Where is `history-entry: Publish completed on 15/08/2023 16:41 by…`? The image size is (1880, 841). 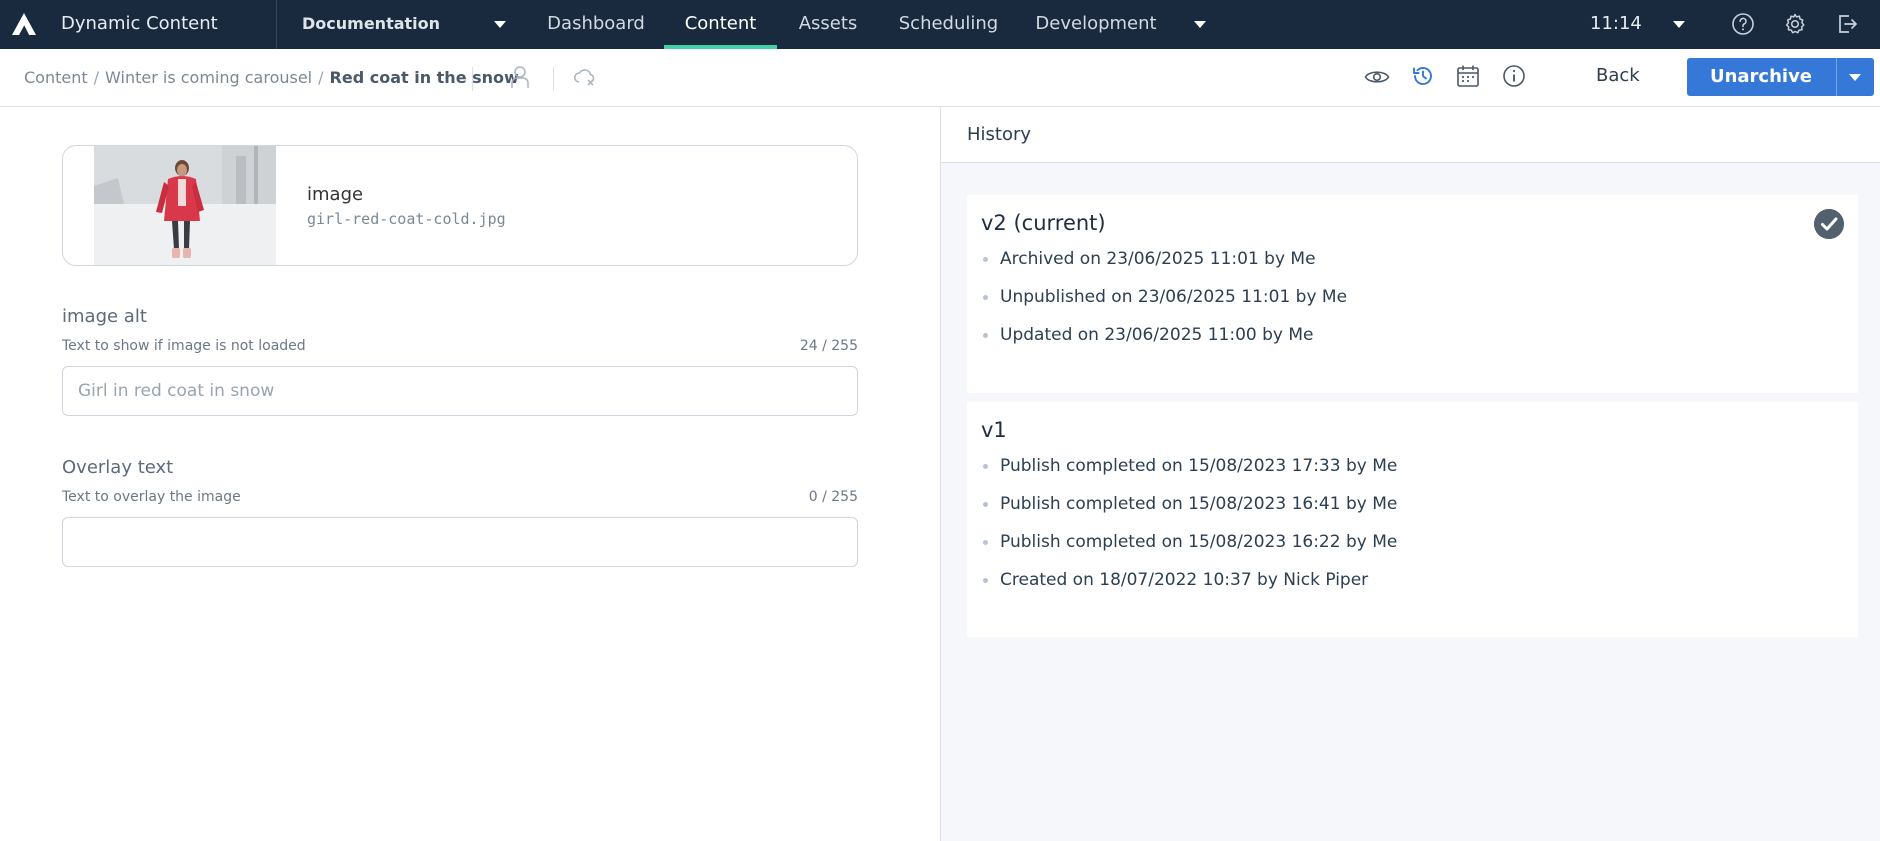
history-entry: Publish completed on 15/08/2023 16:41 by… is located at coordinates (1182, 513).